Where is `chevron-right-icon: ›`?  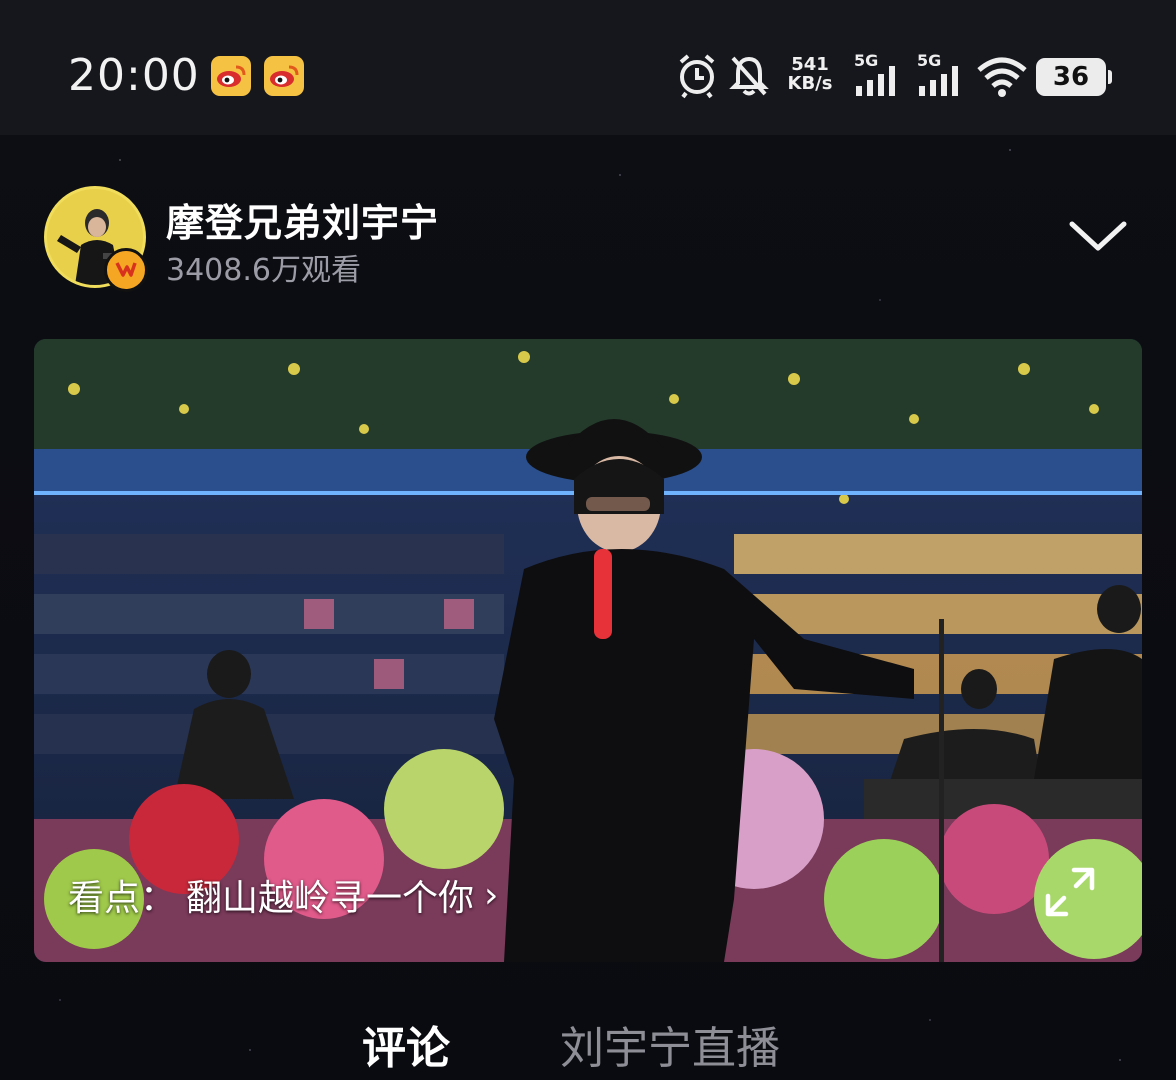
chevron-right-icon: › is located at coordinates (491, 895).